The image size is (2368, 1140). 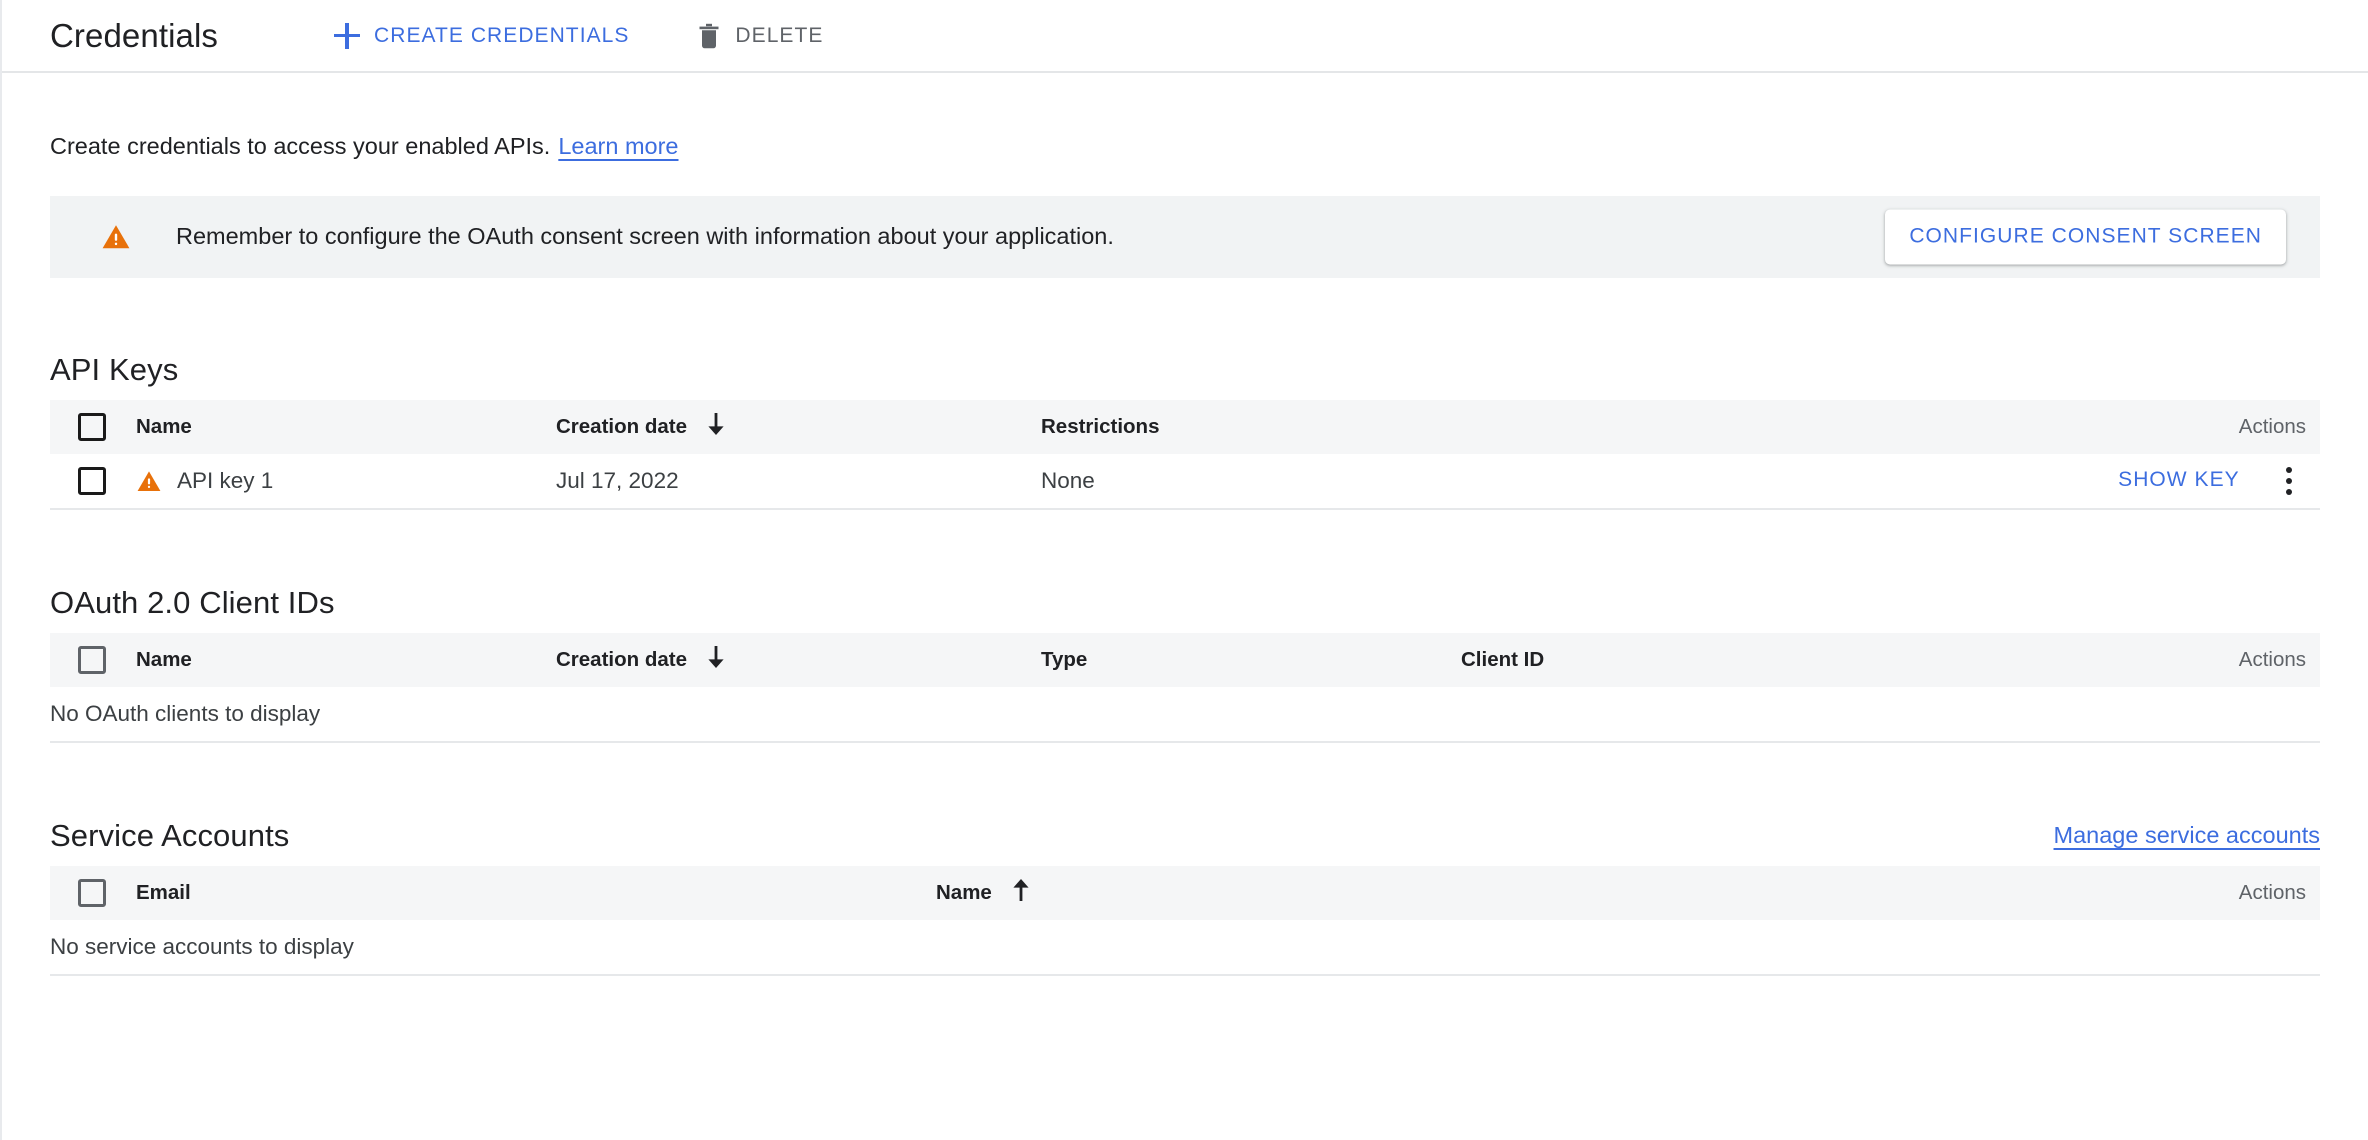 I want to click on oauth-empty-message: No OAuth clients to display, so click(x=185, y=713).